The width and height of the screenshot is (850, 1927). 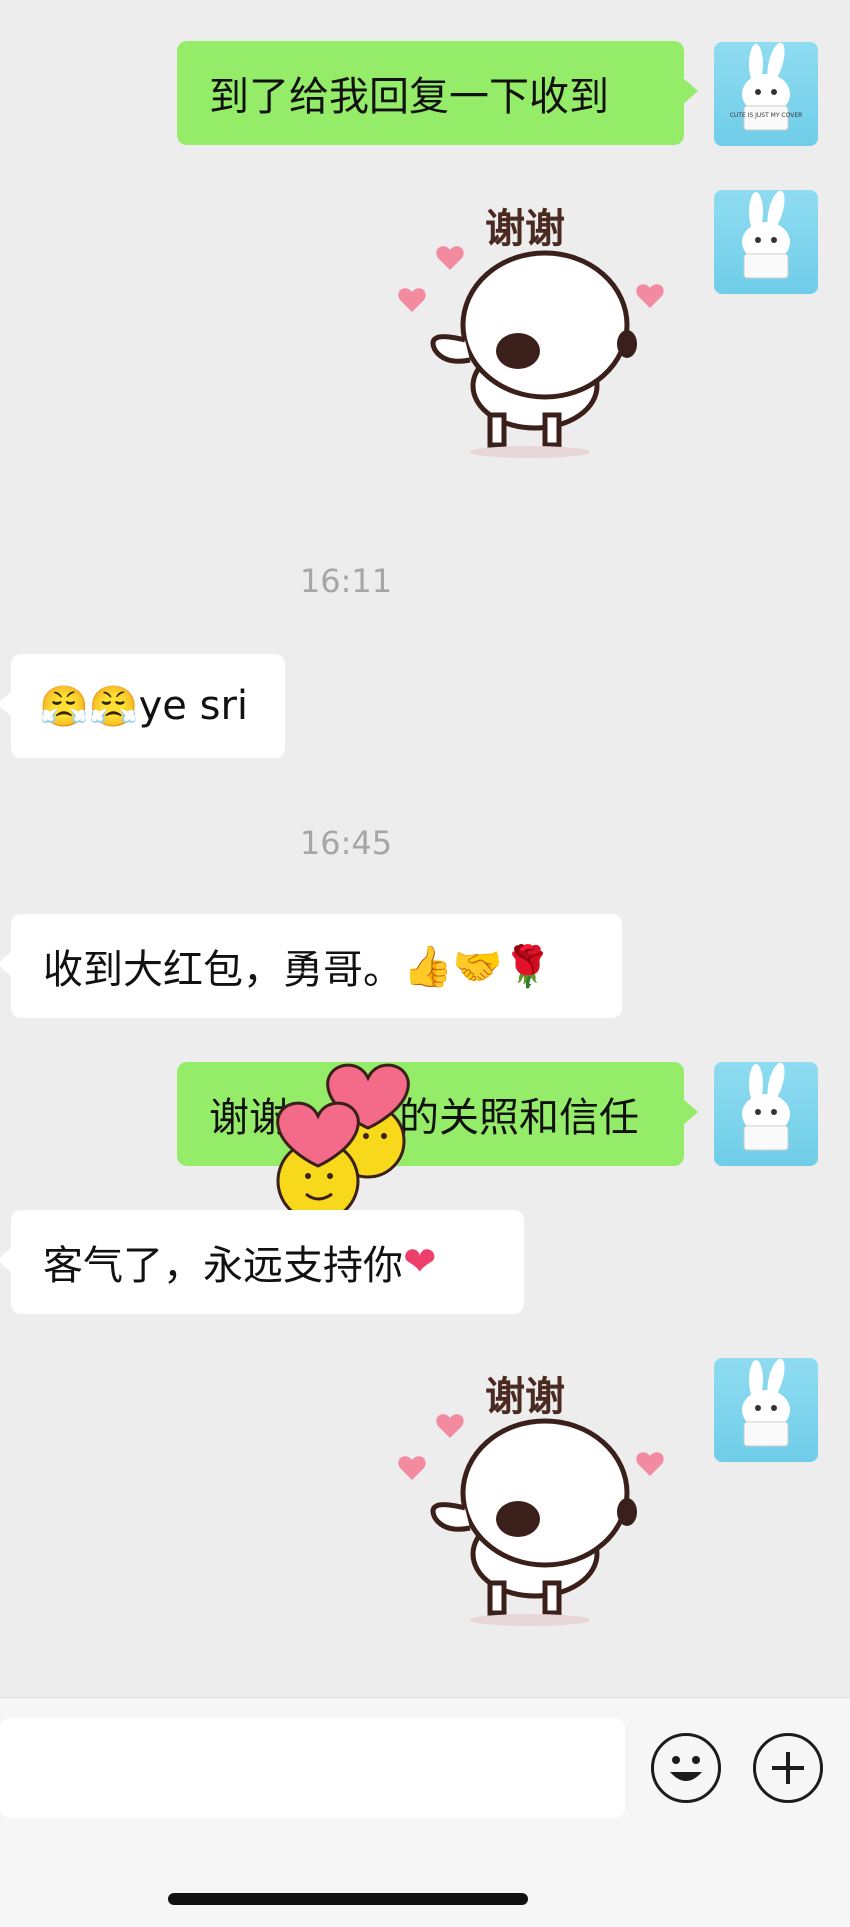 I want to click on avatar-sign-text: CUTE IS JUST MY COVER, so click(x=766, y=115).